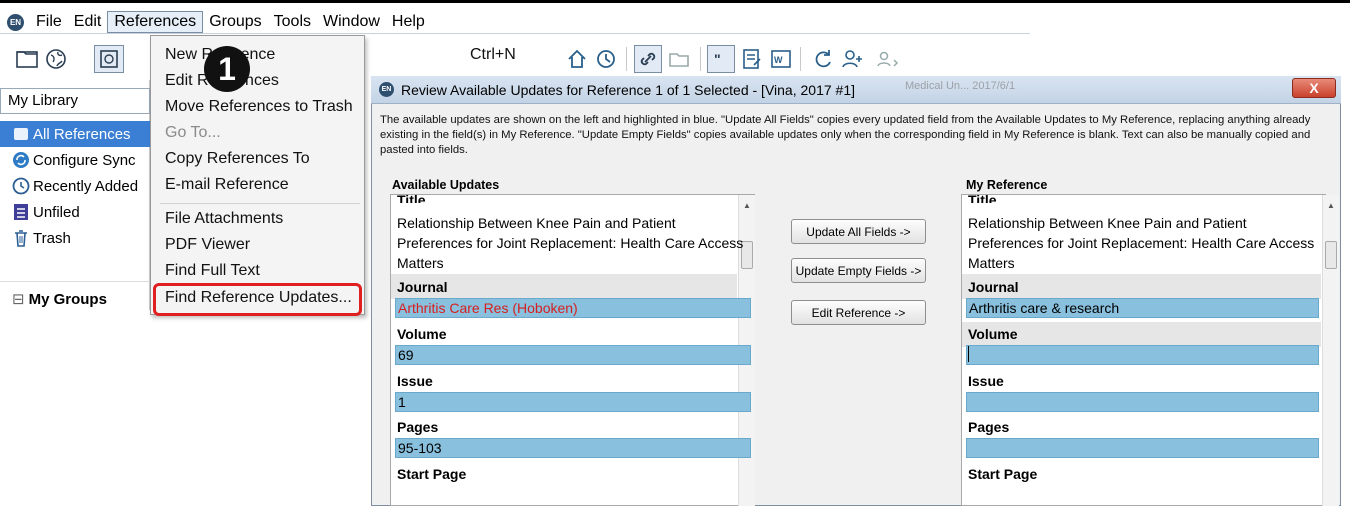 The image size is (1350, 506). I want to click on my-issue-field, so click(1142, 402).